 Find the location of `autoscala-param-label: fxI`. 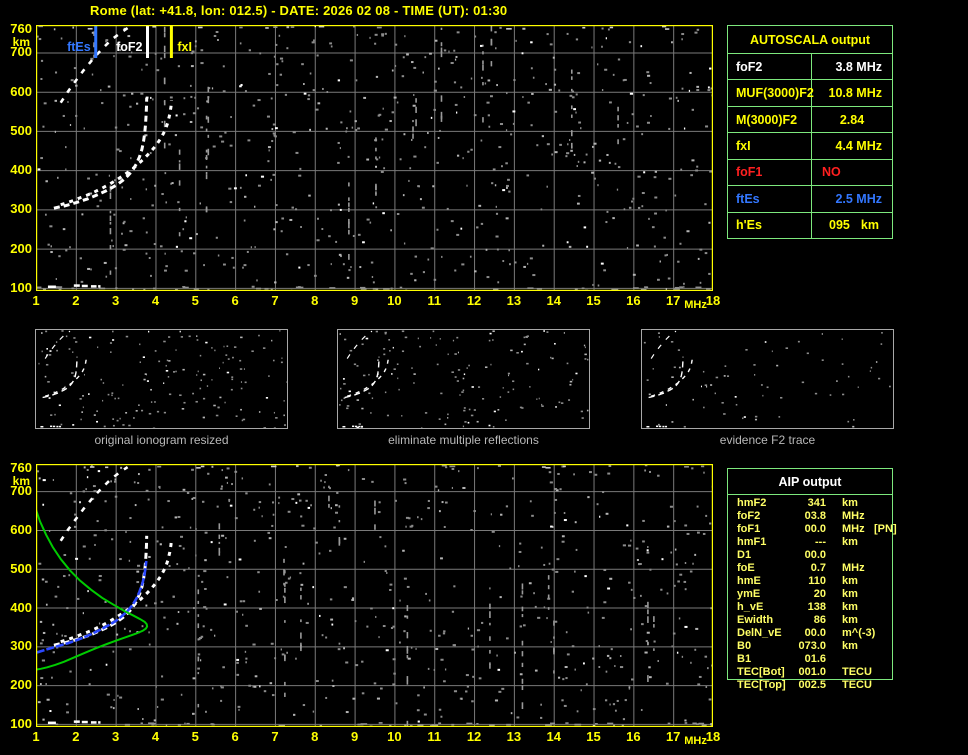

autoscala-param-label: fxI is located at coordinates (770, 146).